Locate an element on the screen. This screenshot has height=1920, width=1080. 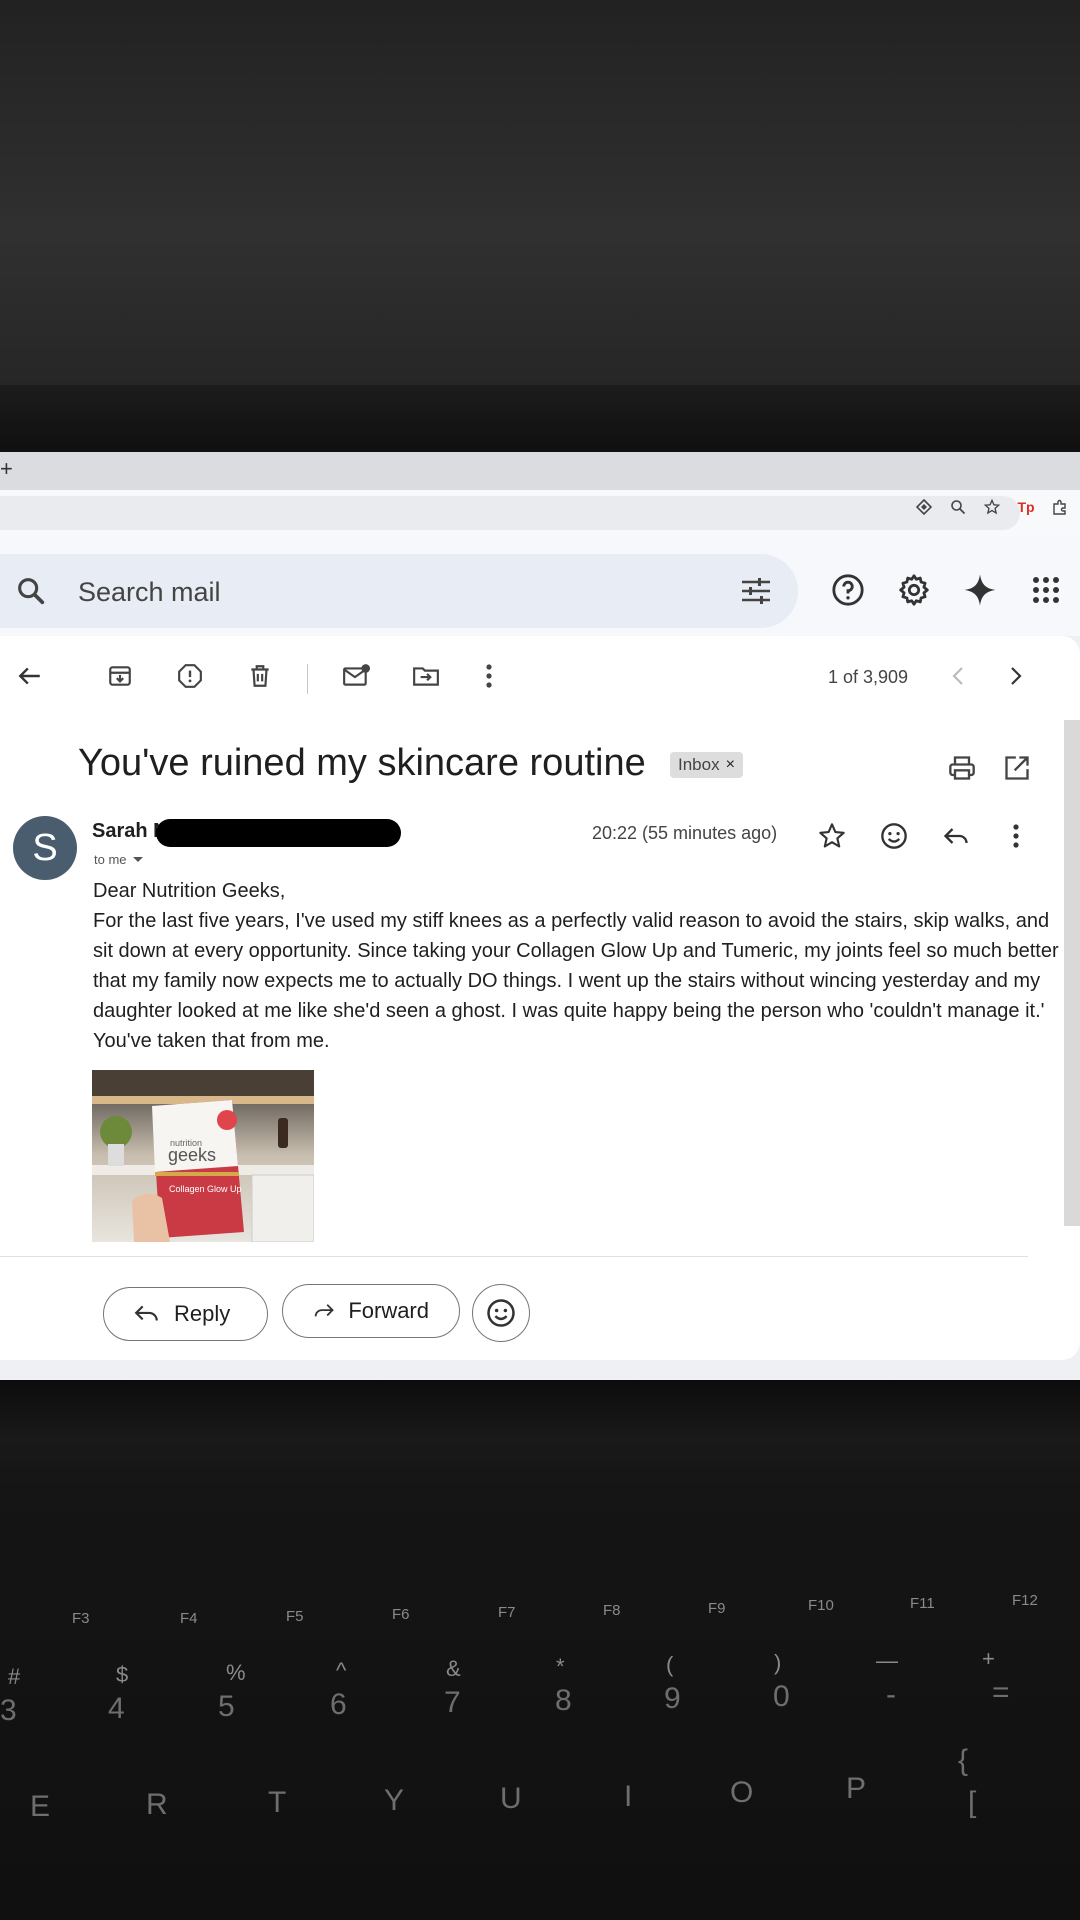
tab-strip: + is located at coordinates (540, 471).